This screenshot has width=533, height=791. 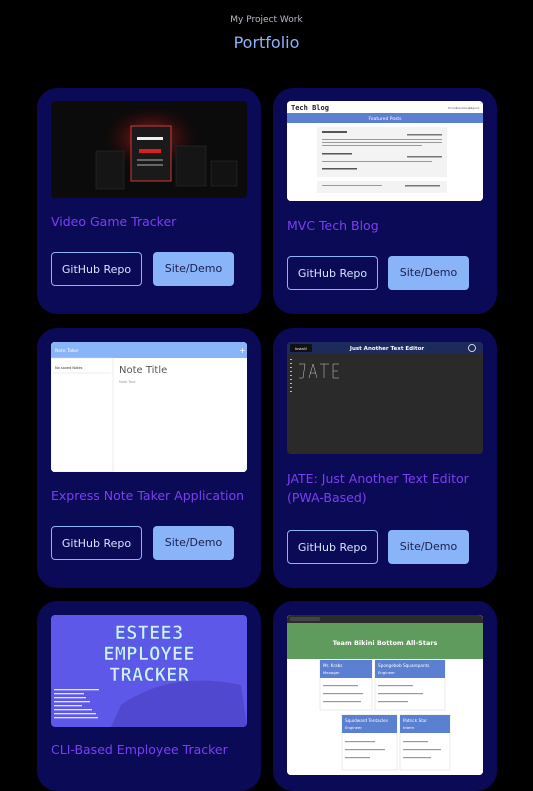 I want to click on project-screenshot: Install! Just Another Text Editor, so click(x=385, y=398).